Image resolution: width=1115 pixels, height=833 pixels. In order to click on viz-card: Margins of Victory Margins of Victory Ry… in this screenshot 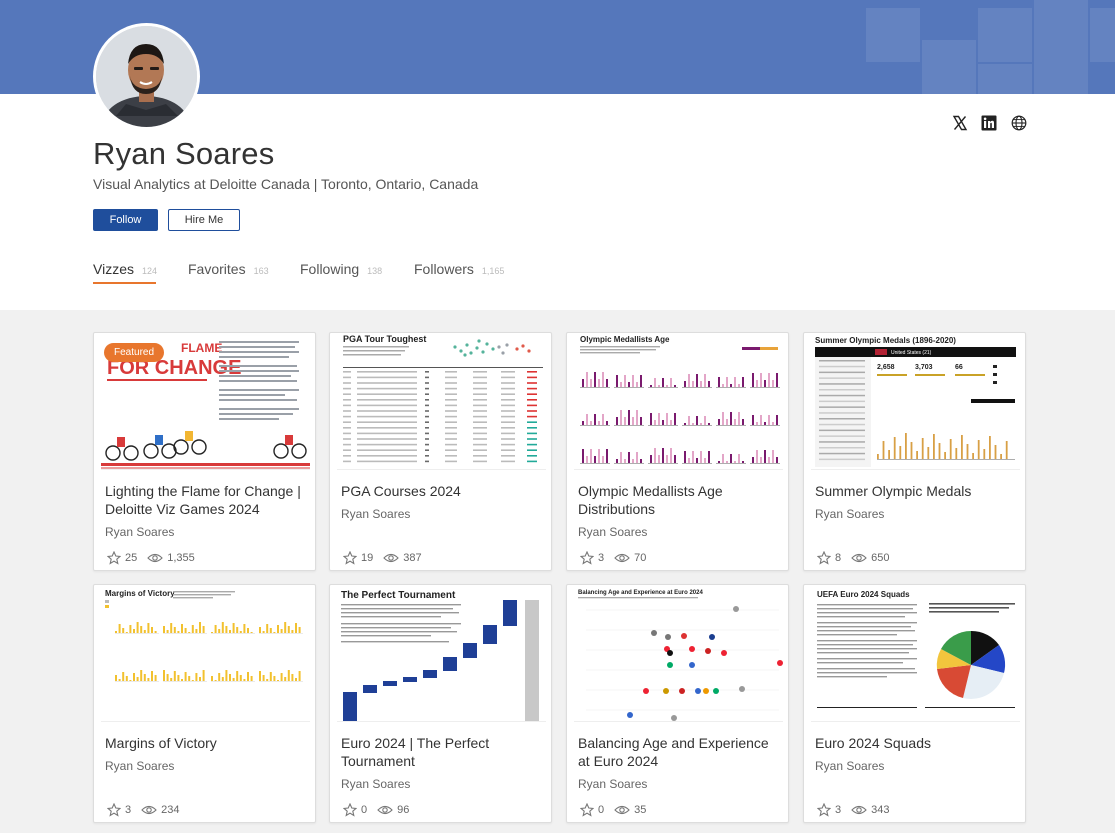, I will do `click(204, 703)`.